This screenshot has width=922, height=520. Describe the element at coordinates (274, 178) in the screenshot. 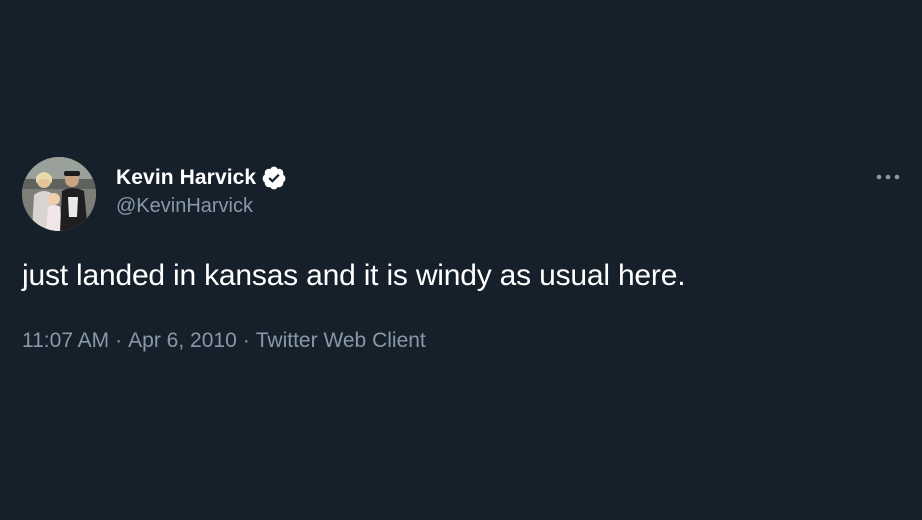

I see `verified-badge-icon` at that location.